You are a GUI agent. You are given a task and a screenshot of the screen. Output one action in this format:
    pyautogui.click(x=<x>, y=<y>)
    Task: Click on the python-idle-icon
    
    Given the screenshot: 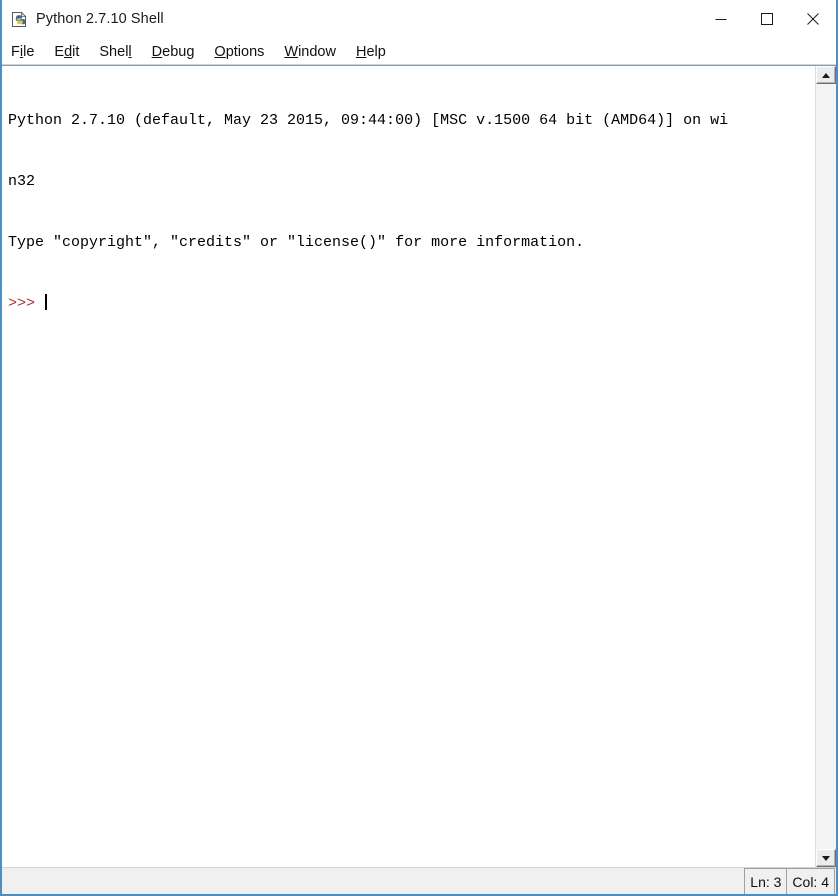 What is the action you would take?
    pyautogui.click(x=19, y=19)
    